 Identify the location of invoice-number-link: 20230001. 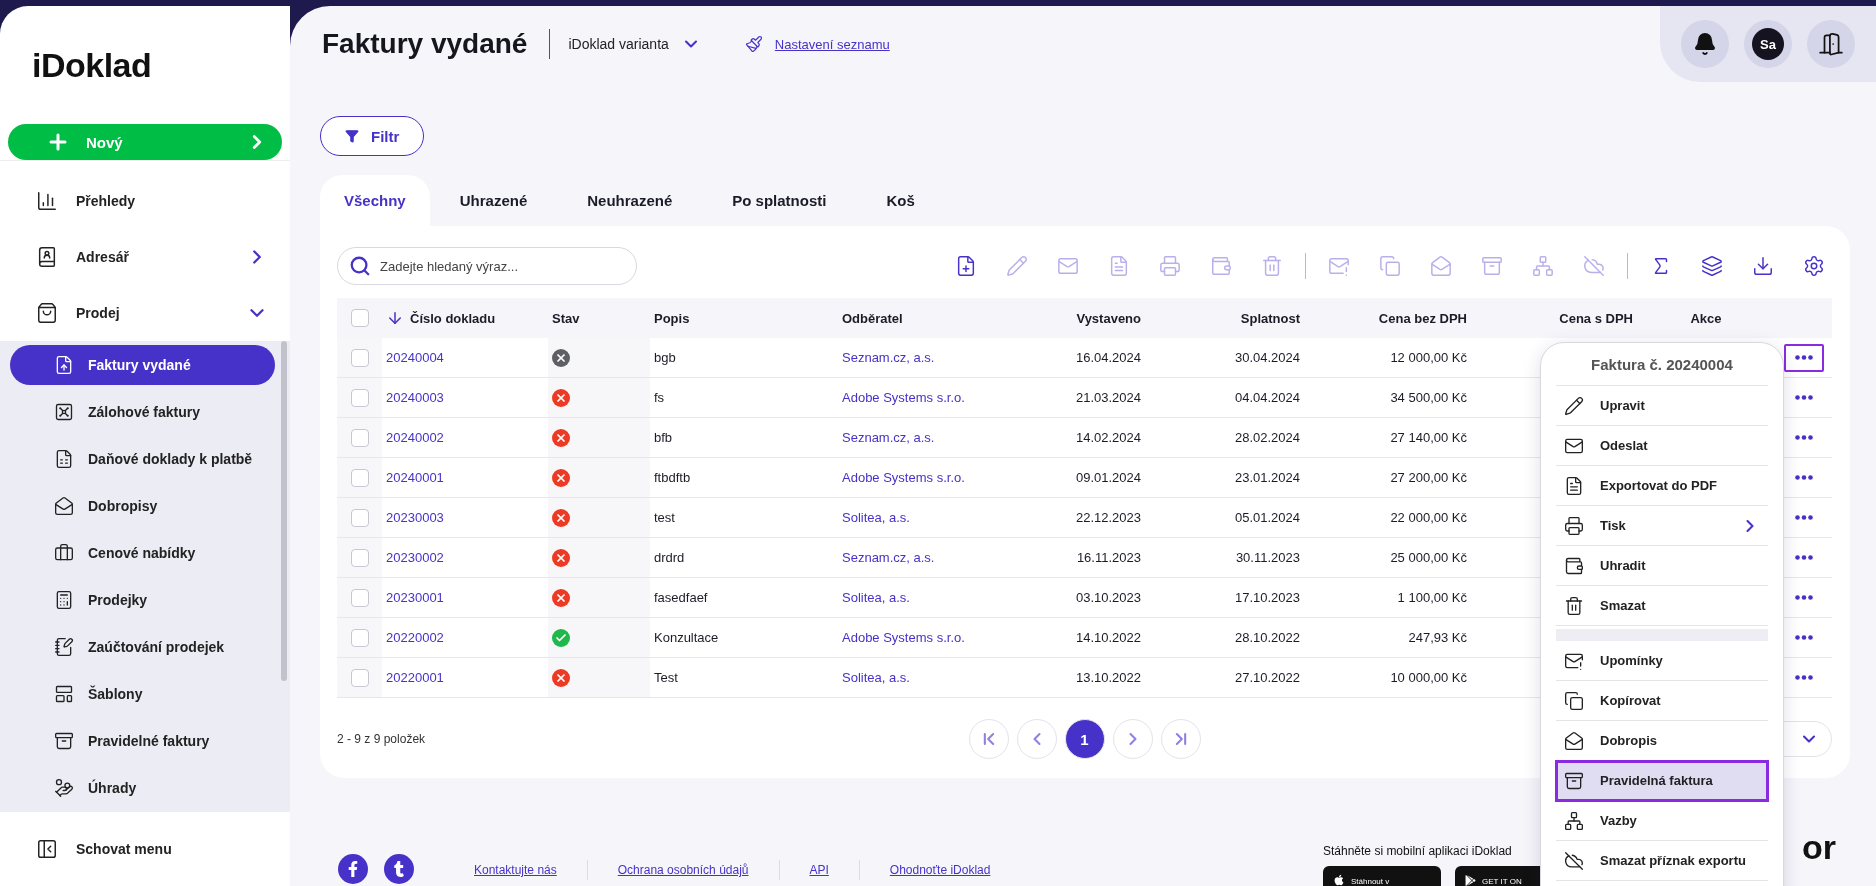
(415, 597).